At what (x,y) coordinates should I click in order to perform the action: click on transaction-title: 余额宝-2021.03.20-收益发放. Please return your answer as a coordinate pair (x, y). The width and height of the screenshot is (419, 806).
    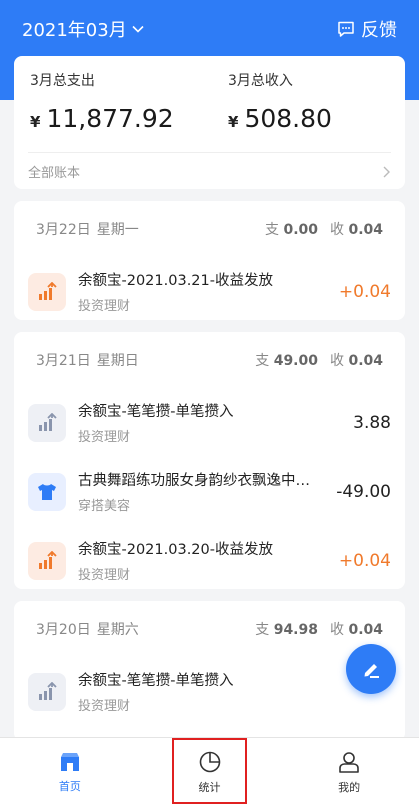
    Looking at the image, I should click on (175, 550).